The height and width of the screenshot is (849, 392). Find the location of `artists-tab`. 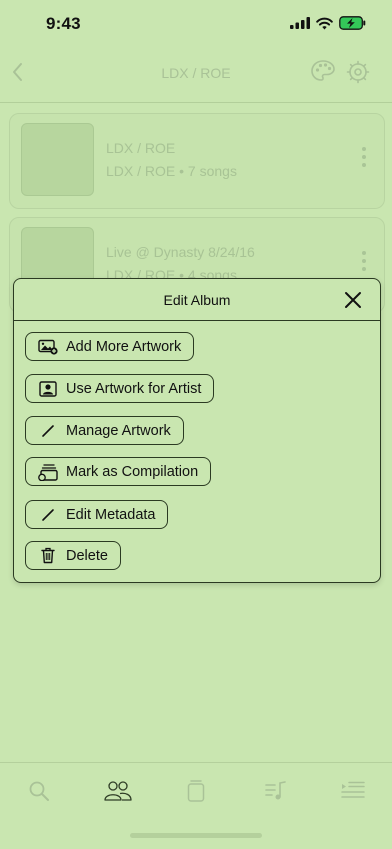

artists-tab is located at coordinates (118, 791).